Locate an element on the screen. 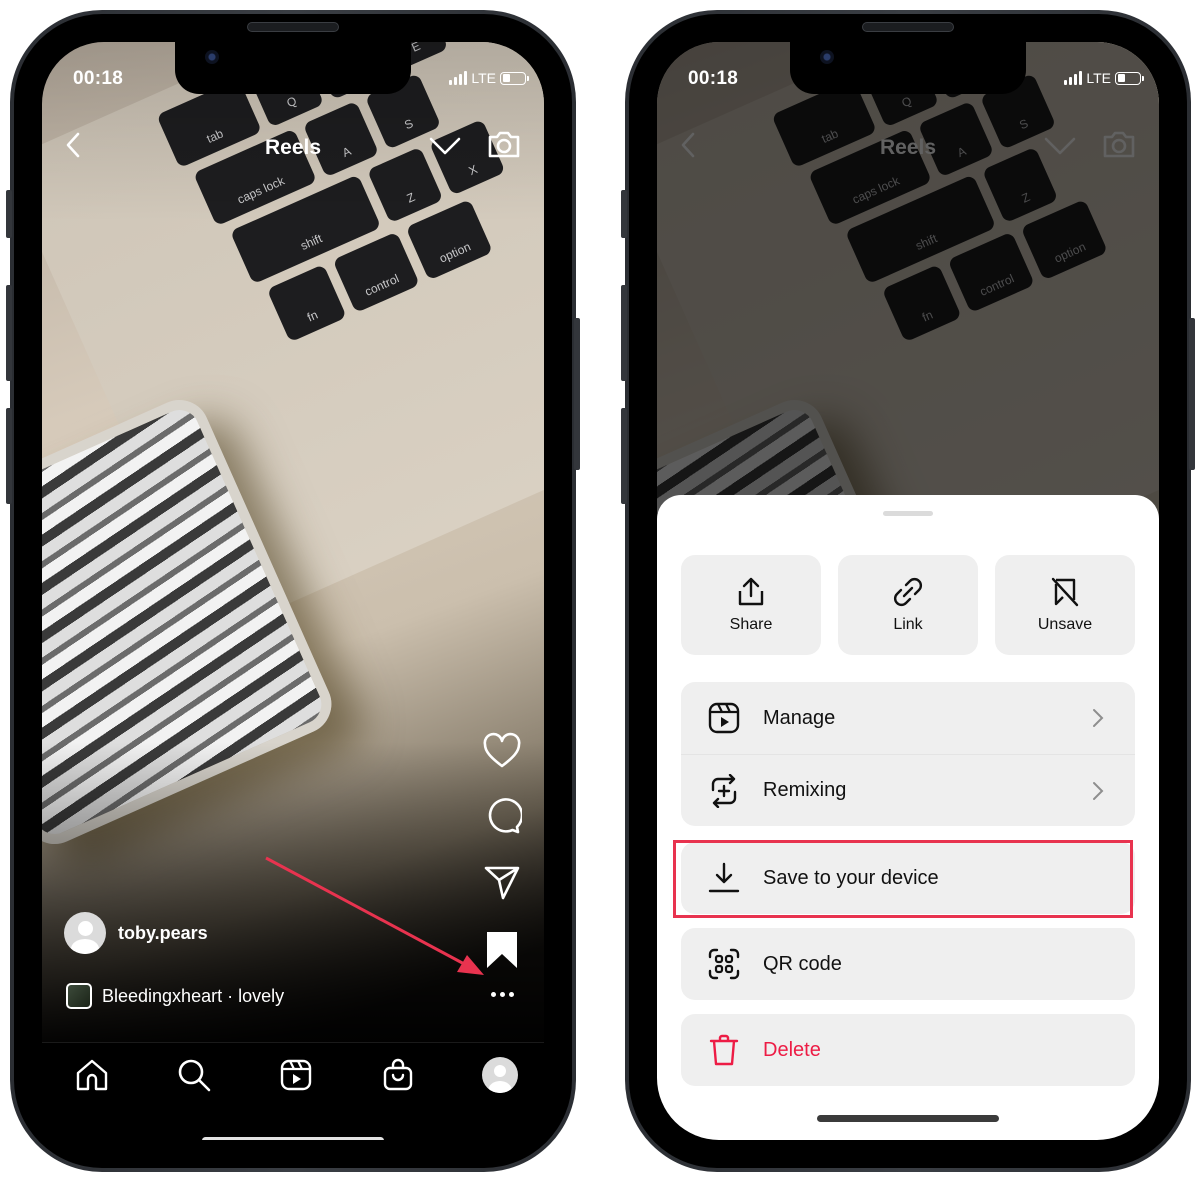  author-avatar is located at coordinates (85, 933).